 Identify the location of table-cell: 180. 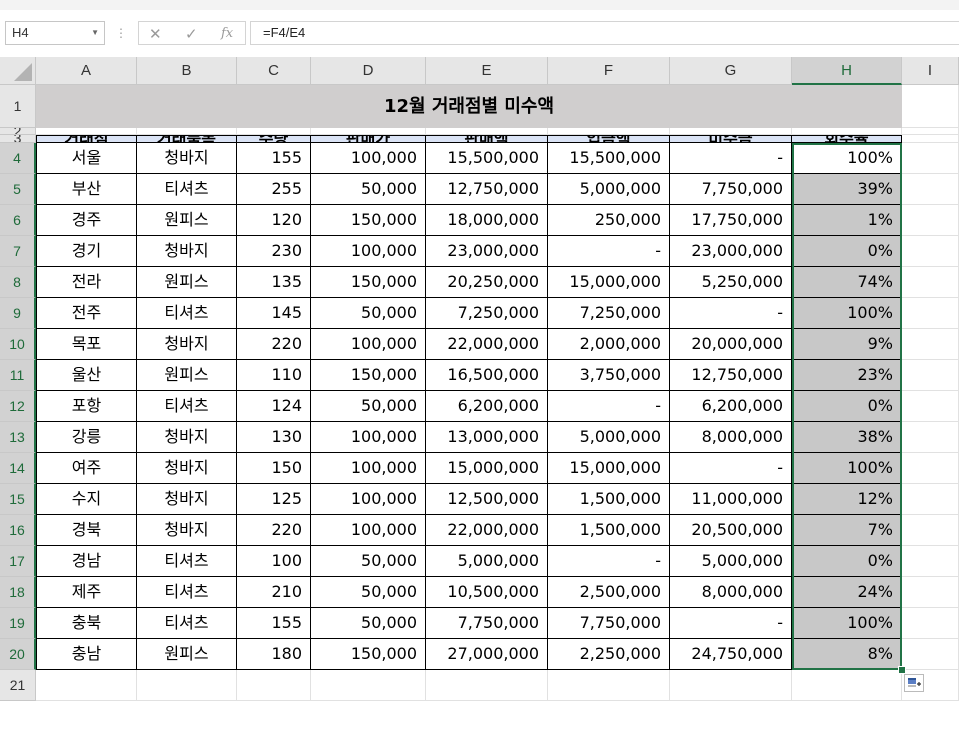
(274, 654).